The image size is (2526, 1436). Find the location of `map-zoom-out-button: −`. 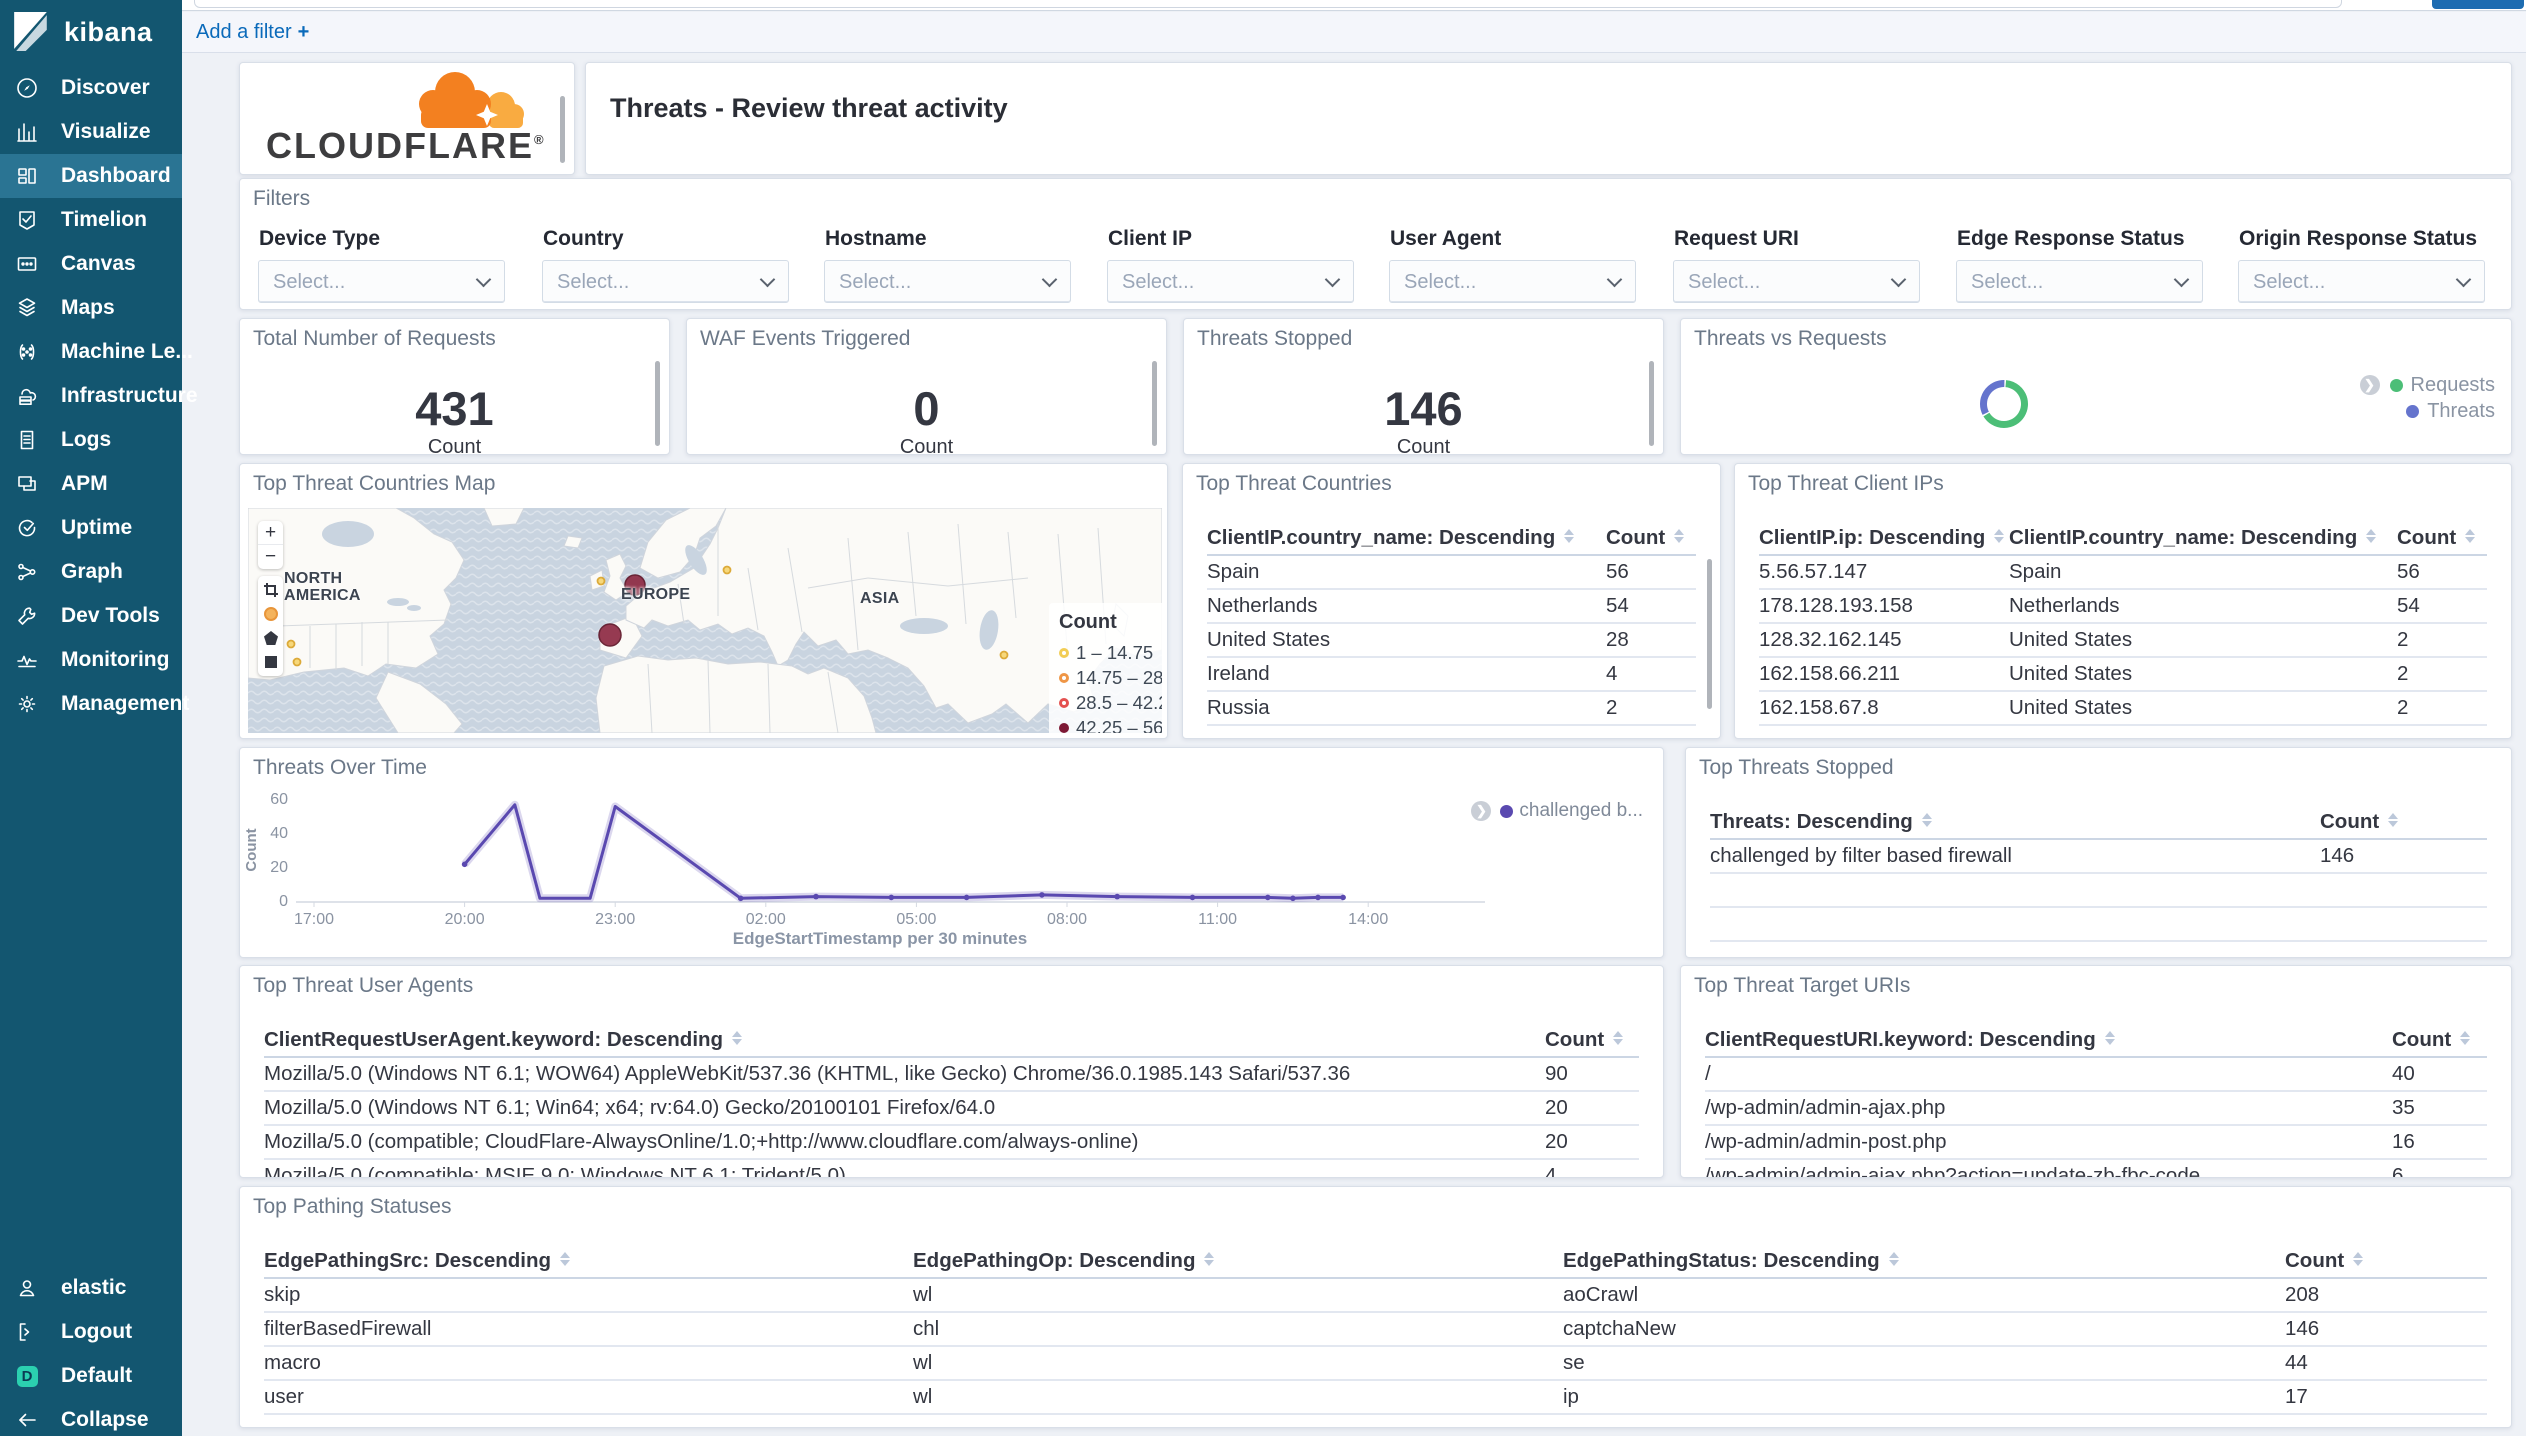

map-zoom-out-button: − is located at coordinates (270, 557).